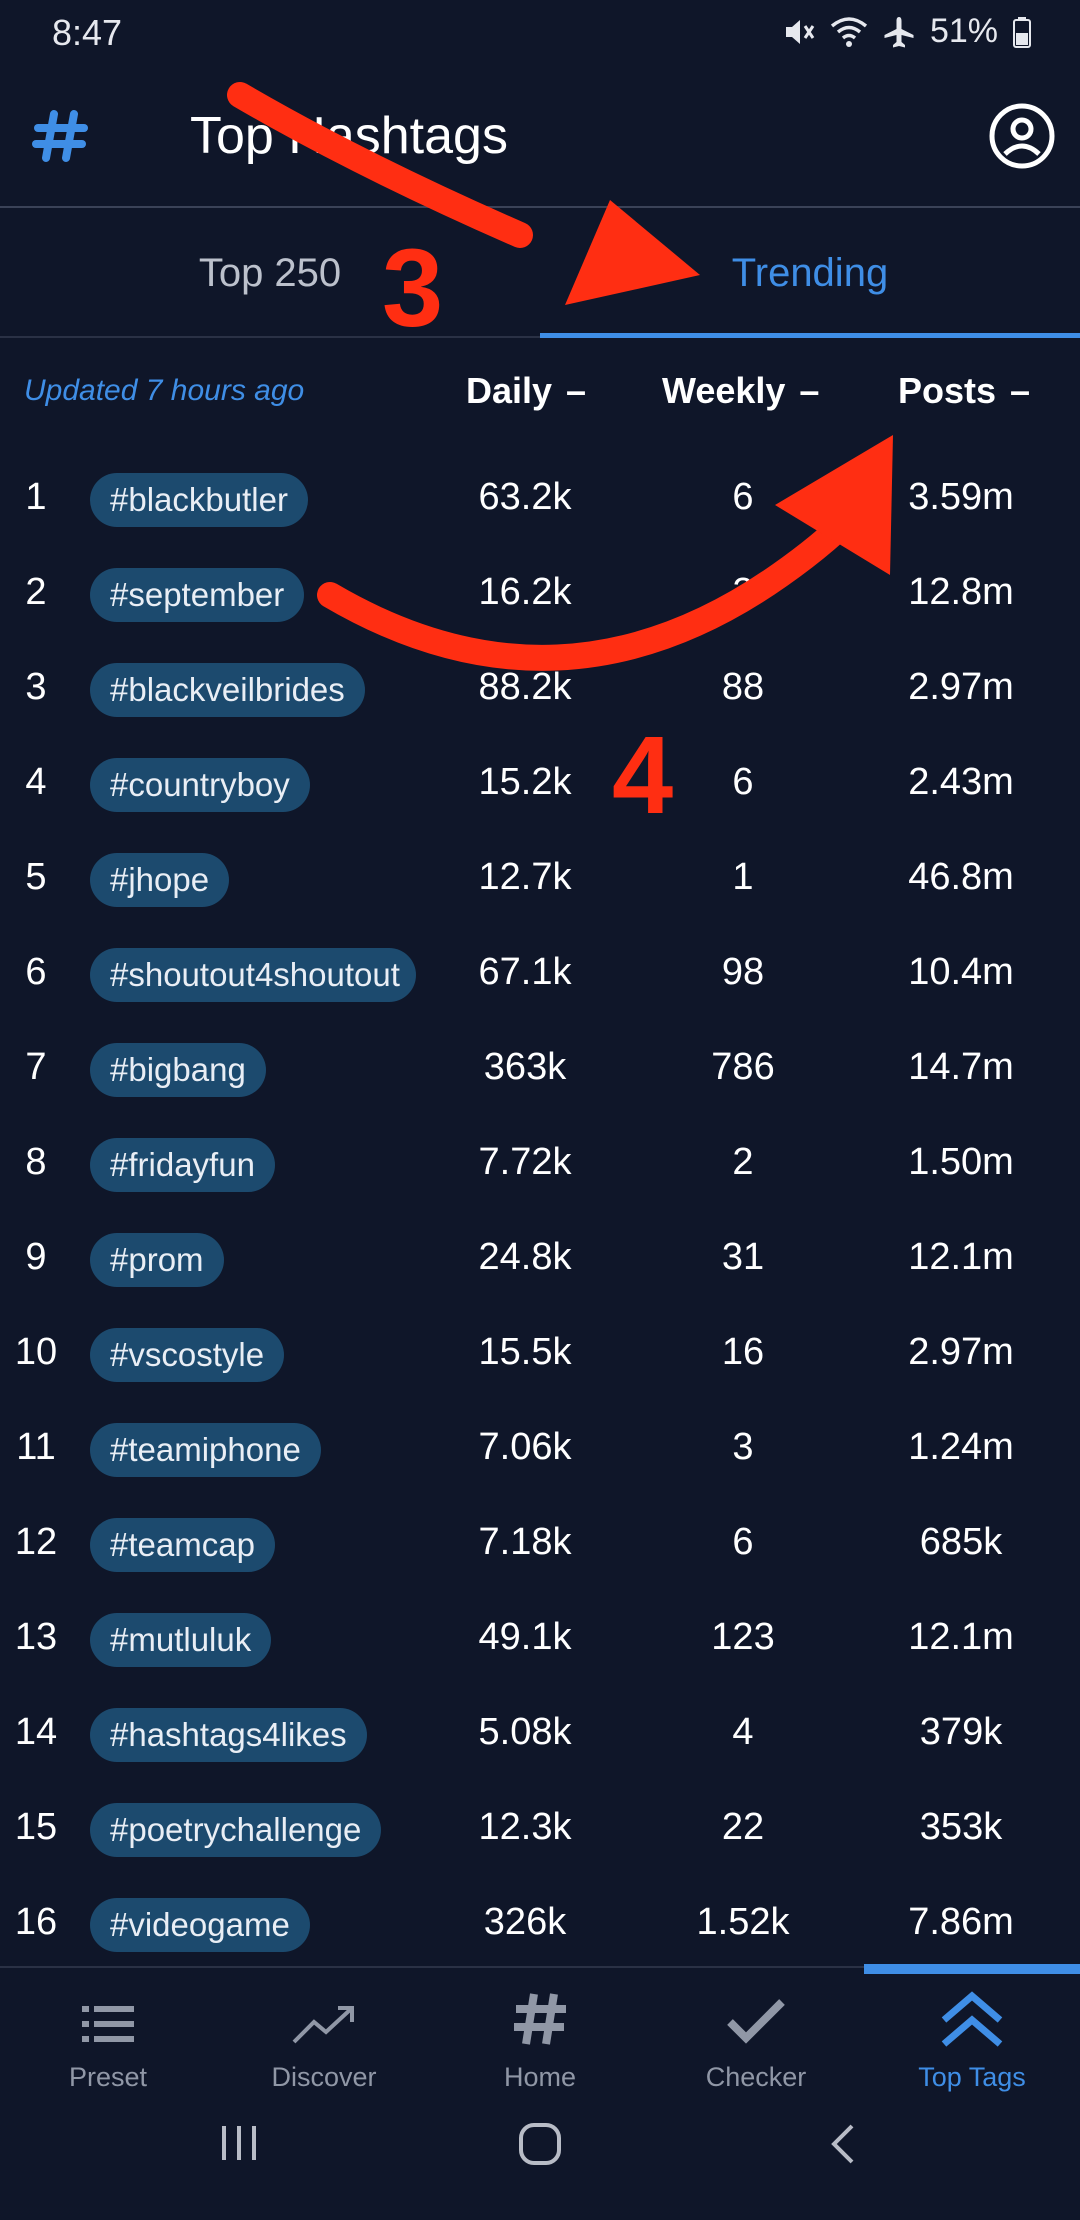 The width and height of the screenshot is (1080, 2220). What do you see at coordinates (525, 1257) in the screenshot?
I see `daily-value: 24.8k` at bounding box center [525, 1257].